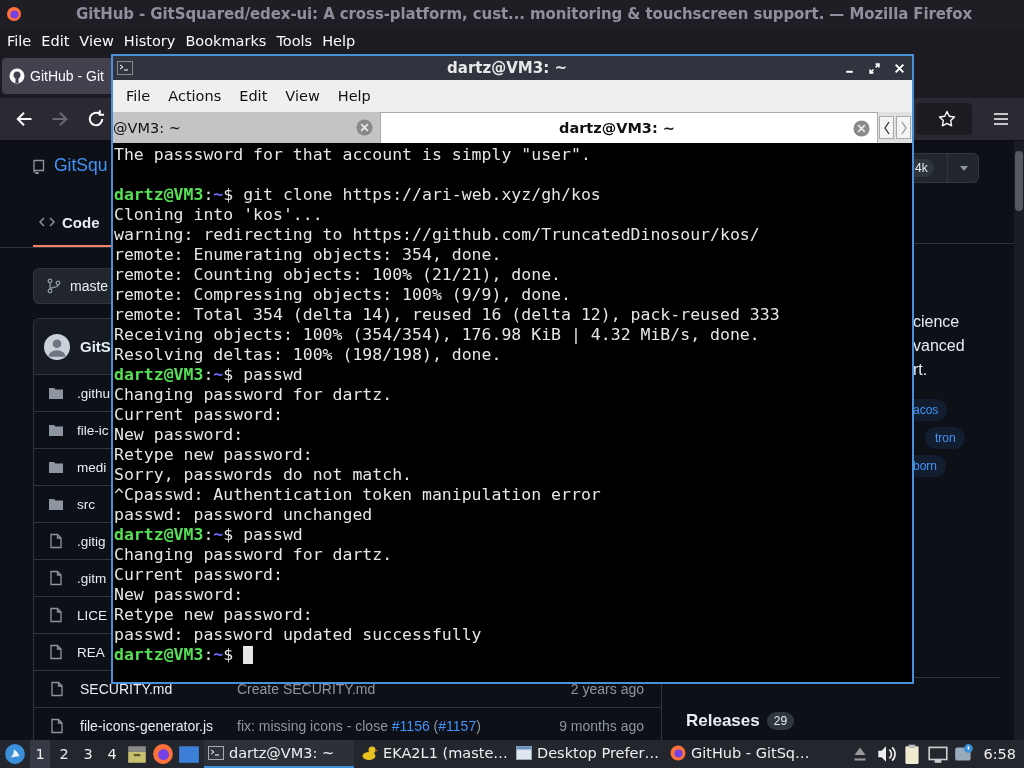 The image size is (1024, 768). Describe the element at coordinates (95, 346) in the screenshot. I see `commit-author: GitS` at that location.